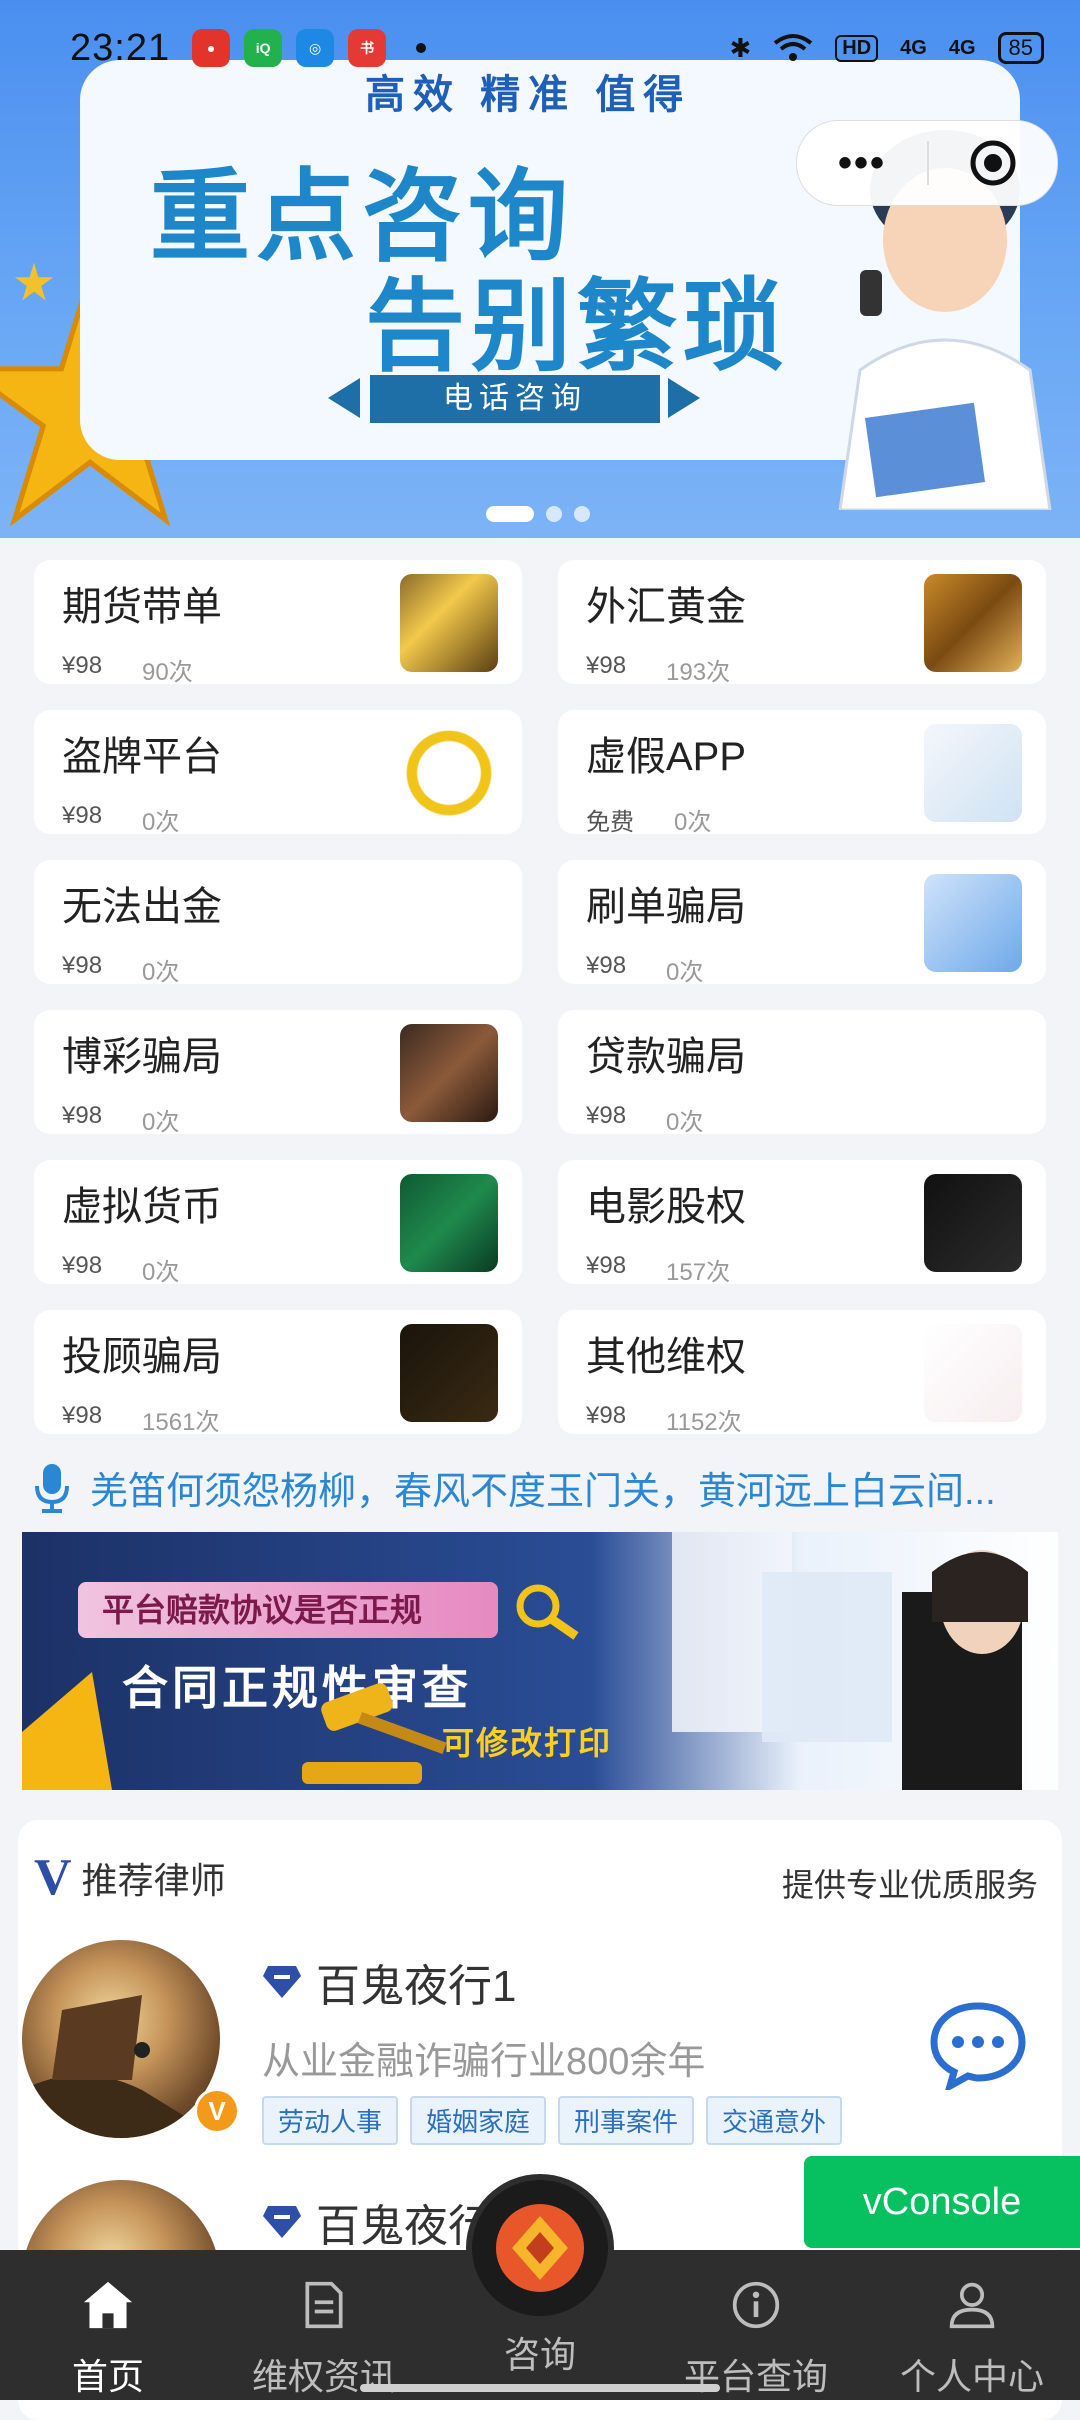 This screenshot has width=1080, height=2420. Describe the element at coordinates (330, 2120) in the screenshot. I see `tag-labor: 劳动人事` at that location.